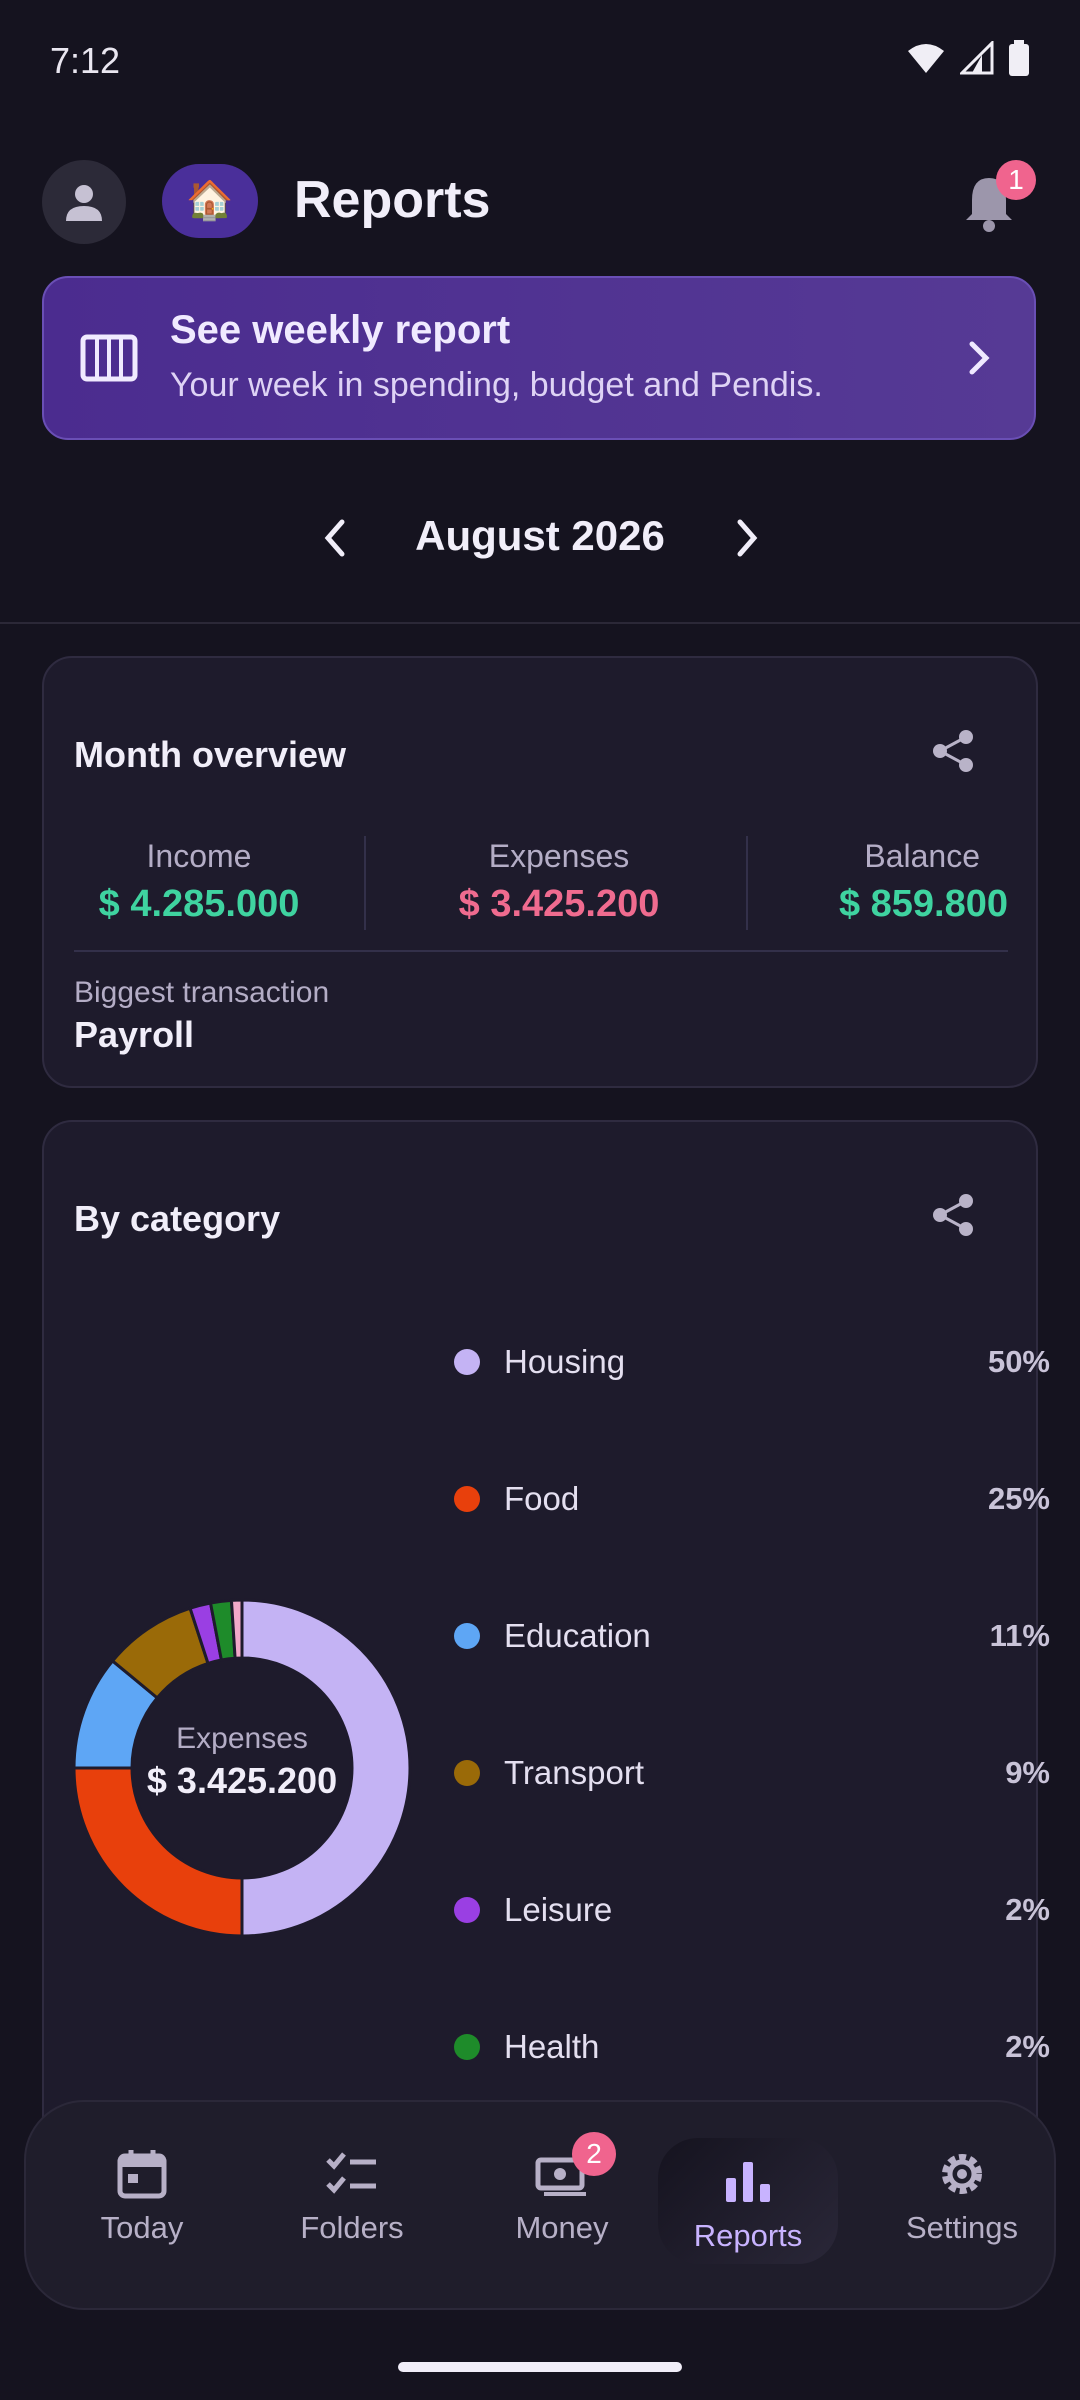 The image size is (1080, 2400). I want to click on legend-item: Food 25%, so click(752, 1499).